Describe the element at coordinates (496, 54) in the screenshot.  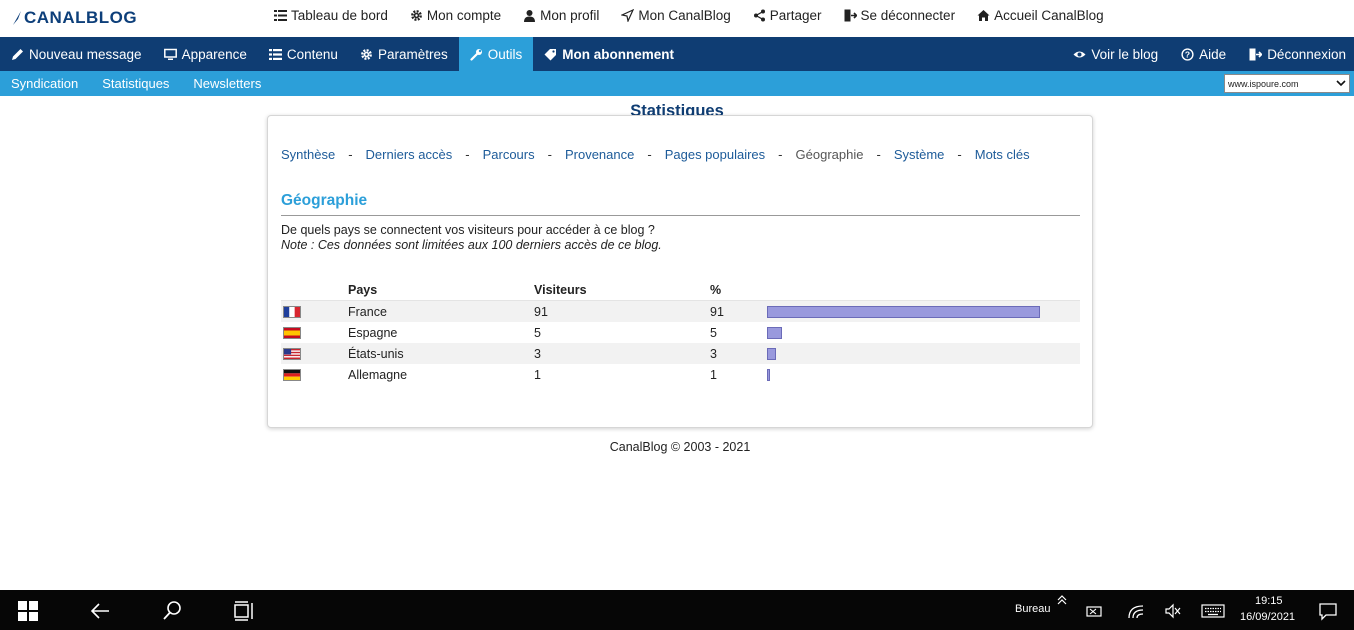
I see `nav-outils: Outils` at that location.